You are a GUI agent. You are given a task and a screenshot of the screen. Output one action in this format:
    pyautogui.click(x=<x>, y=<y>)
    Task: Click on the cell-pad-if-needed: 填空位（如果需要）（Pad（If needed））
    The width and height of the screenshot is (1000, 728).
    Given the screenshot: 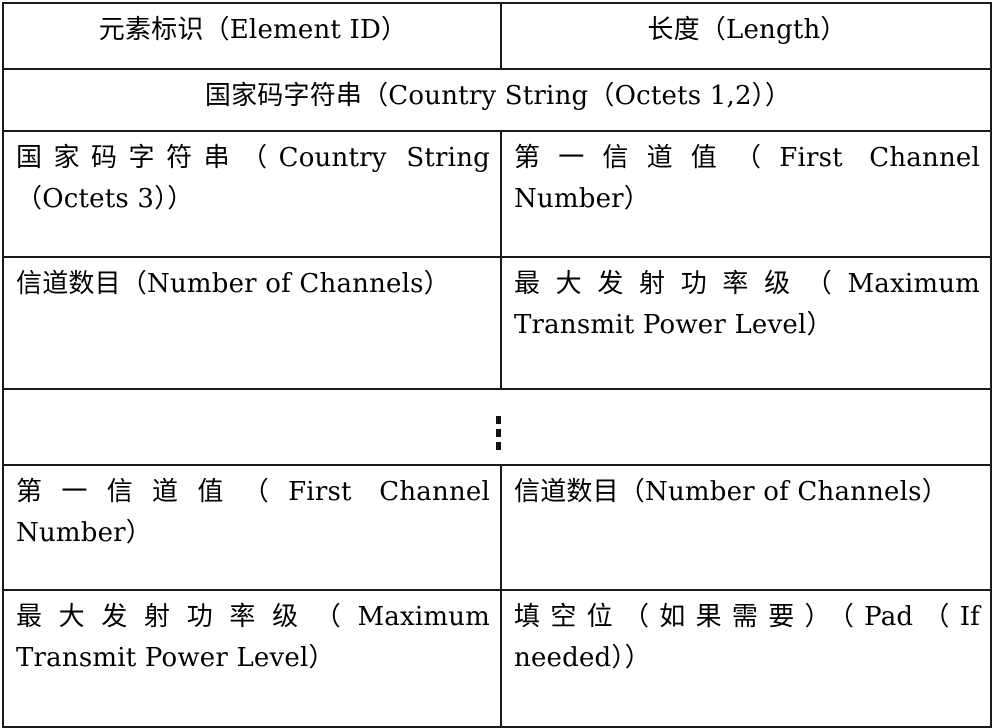 What is the action you would take?
    pyautogui.click(x=746, y=658)
    